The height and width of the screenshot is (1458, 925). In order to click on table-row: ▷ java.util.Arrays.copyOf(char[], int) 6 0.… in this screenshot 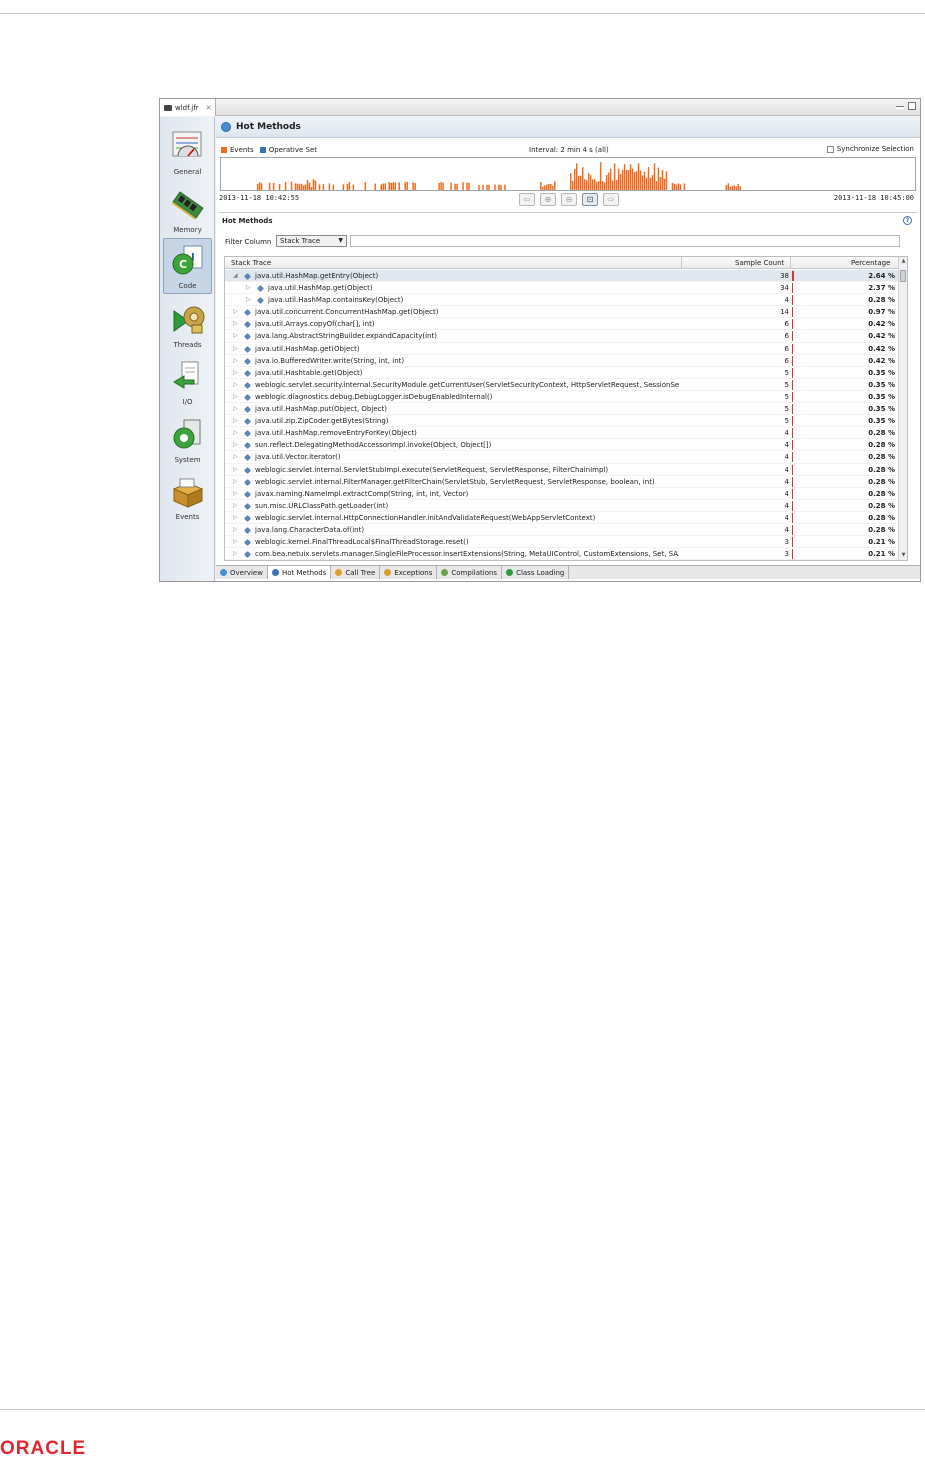, I will do `click(562, 324)`.